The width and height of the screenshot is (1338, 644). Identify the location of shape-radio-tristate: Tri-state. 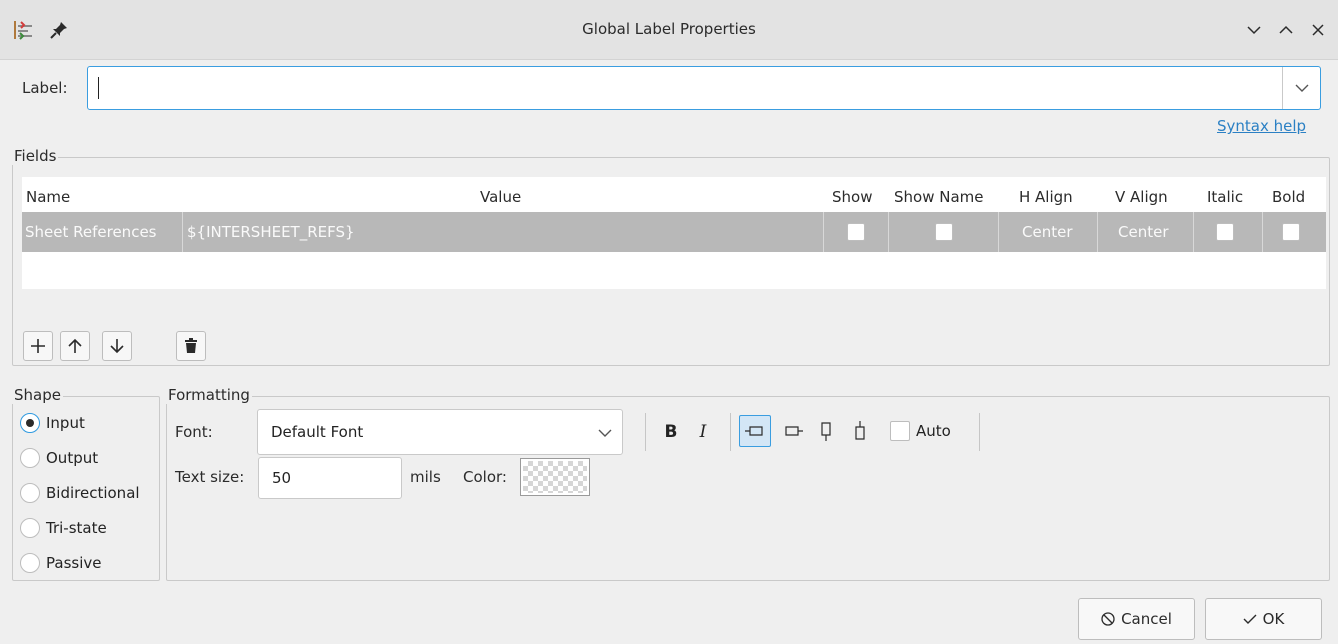
(63, 528).